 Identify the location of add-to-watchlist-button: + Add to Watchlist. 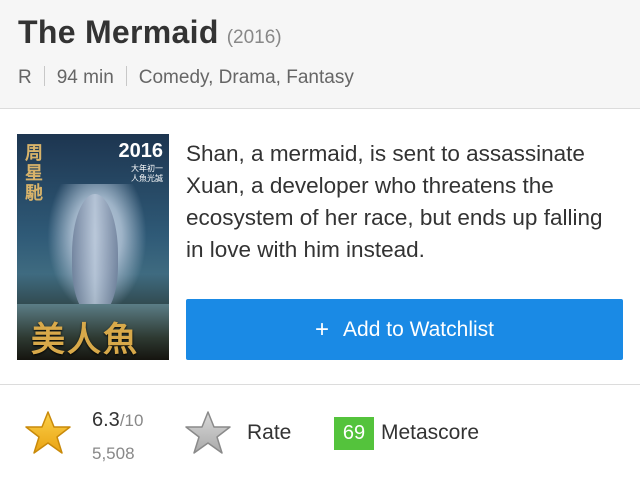
(404, 329).